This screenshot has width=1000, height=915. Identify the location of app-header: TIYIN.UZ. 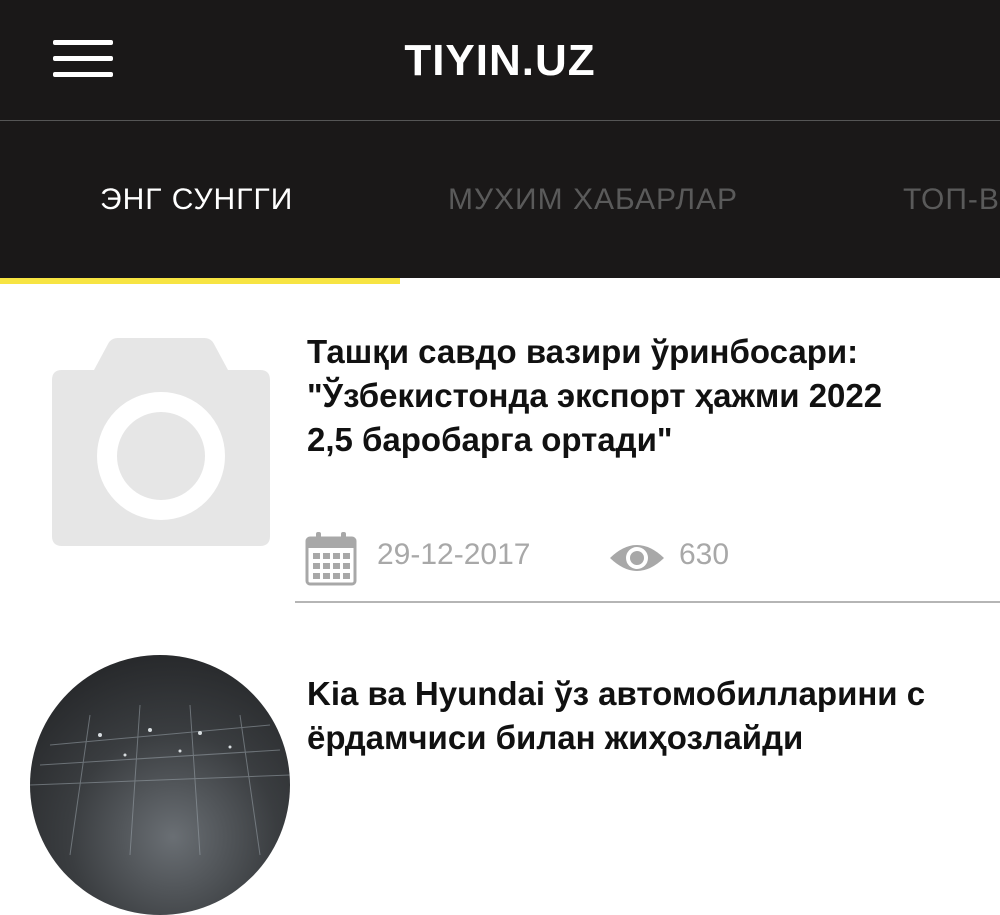
(500, 60).